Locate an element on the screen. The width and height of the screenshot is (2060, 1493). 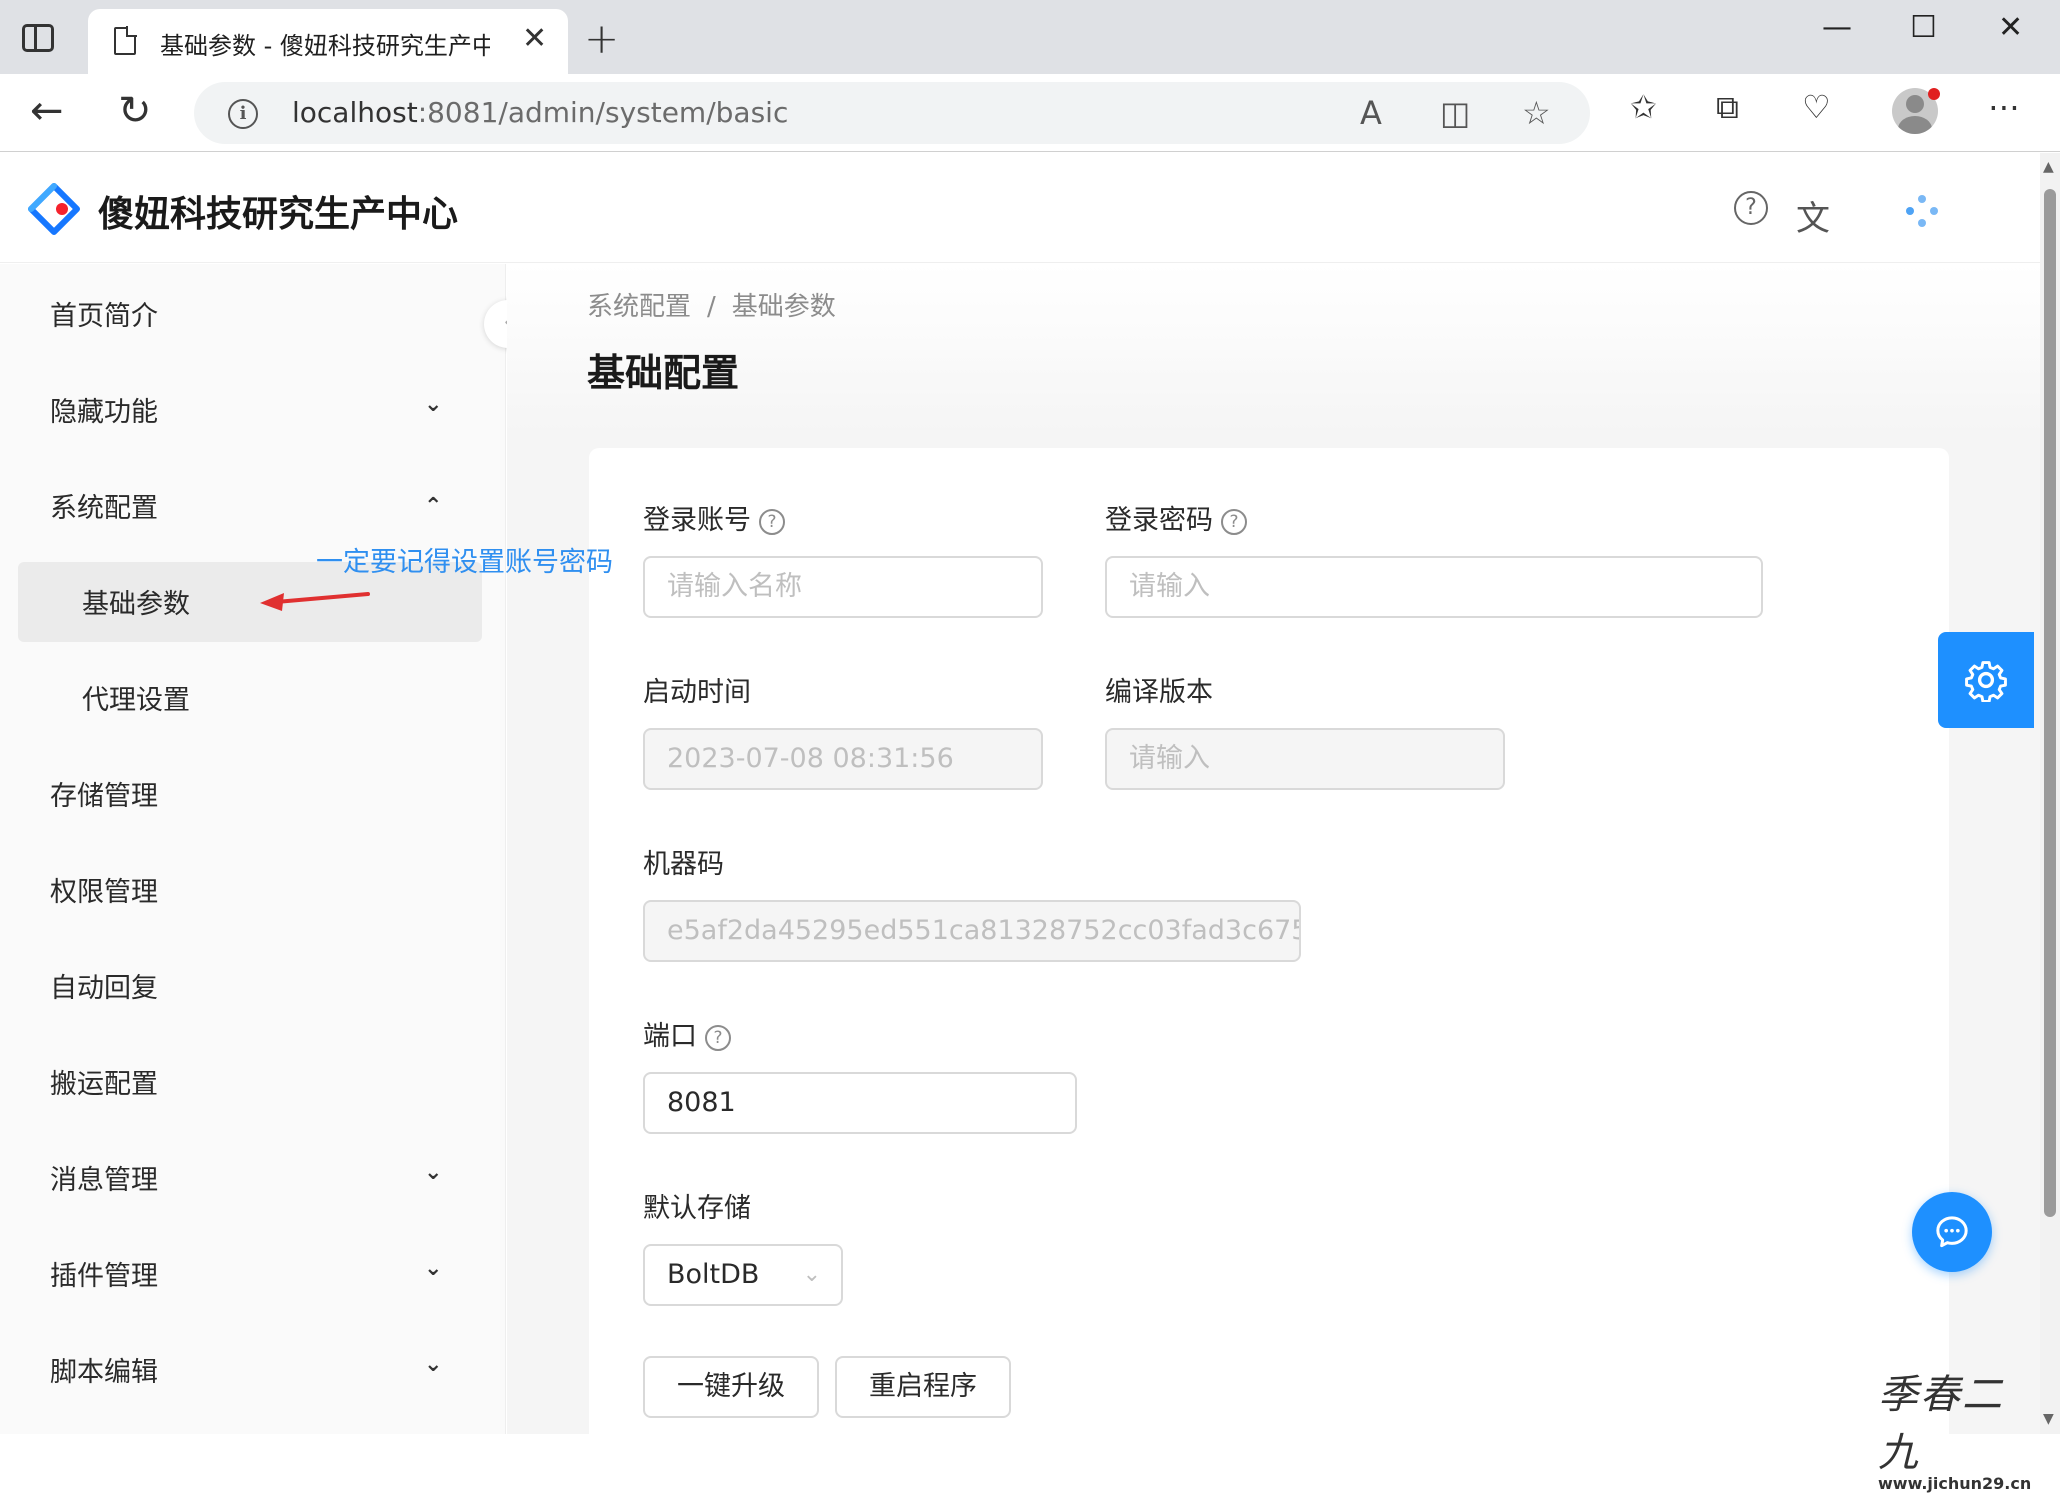
start-time-label: 启动时间 is located at coordinates (697, 692).